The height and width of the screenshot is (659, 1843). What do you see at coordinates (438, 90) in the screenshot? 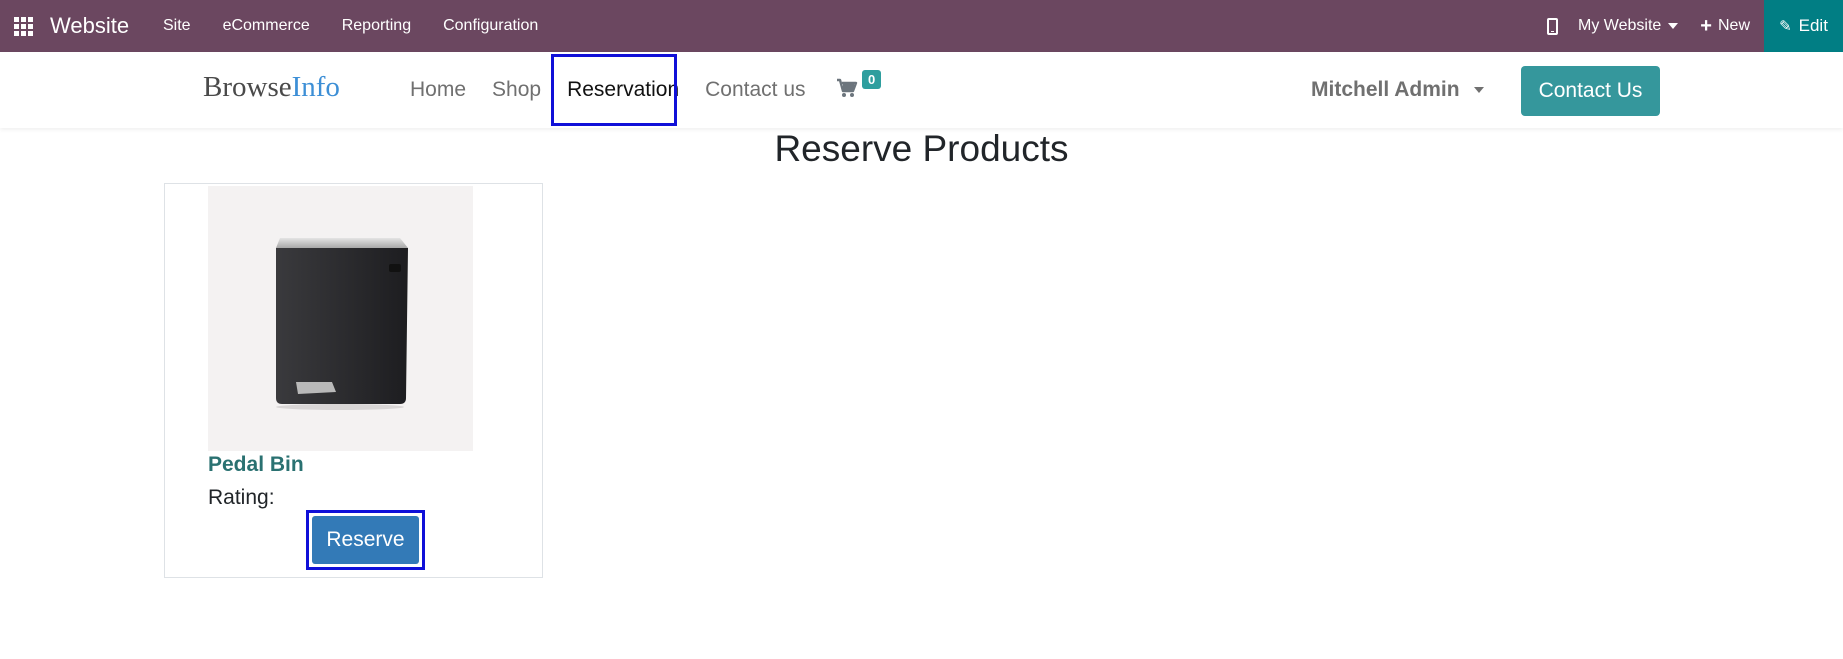
I see `nav-home: Home` at bounding box center [438, 90].